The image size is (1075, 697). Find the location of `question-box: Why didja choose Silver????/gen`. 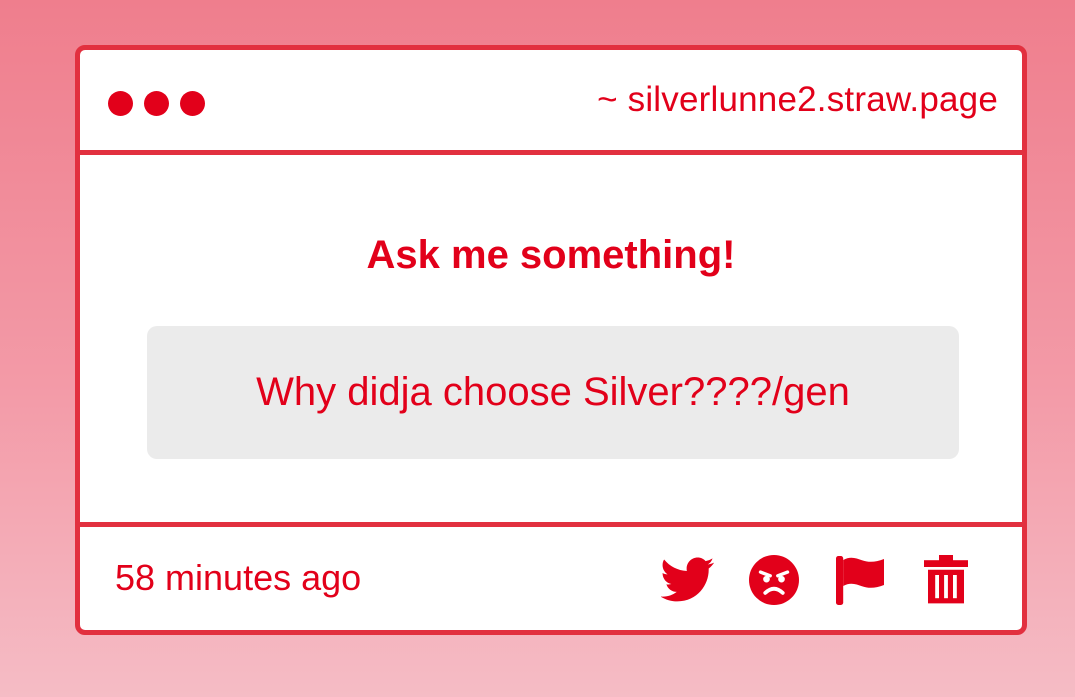

question-box: Why didja choose Silver????/gen is located at coordinates (553, 392).